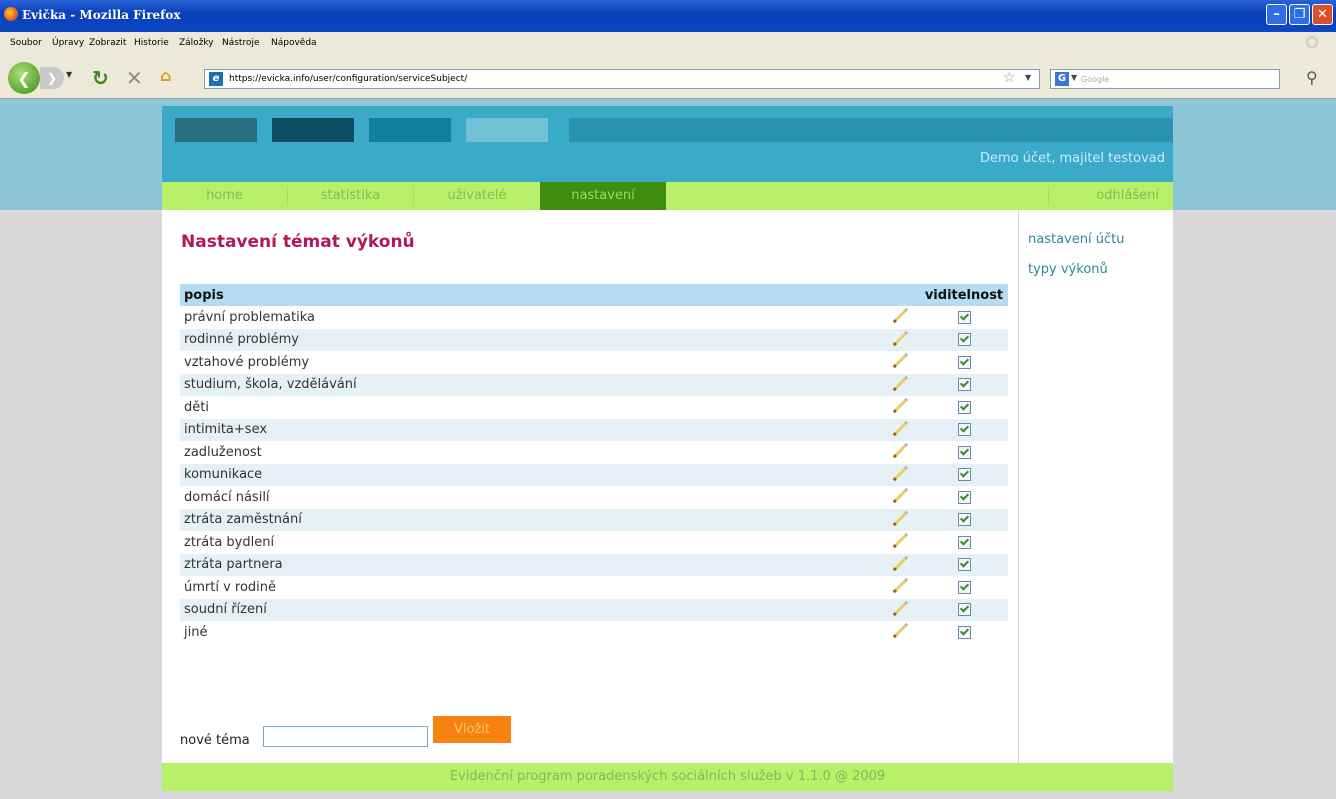 The image size is (1336, 799). Describe the element at coordinates (224, 196) in the screenshot. I see `nav-tab-home: home` at that location.